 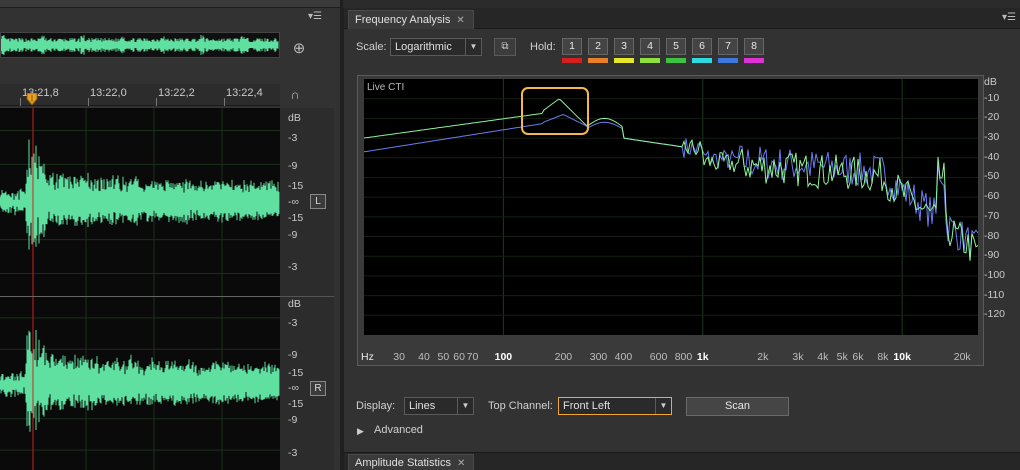 What do you see at coordinates (842, 357) in the screenshot?
I see `frequency-tick-label: 5k` at bounding box center [842, 357].